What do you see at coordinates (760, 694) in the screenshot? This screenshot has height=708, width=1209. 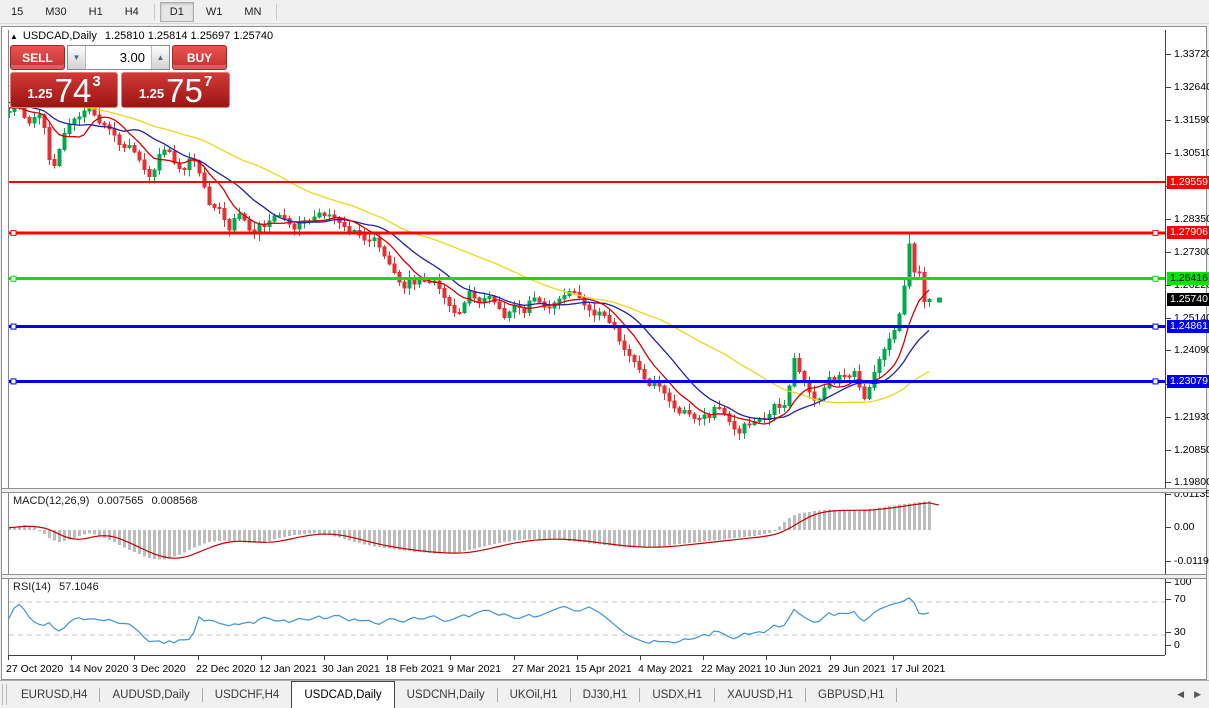 I see `tab-xauusd: XAUUSD,H1` at bounding box center [760, 694].